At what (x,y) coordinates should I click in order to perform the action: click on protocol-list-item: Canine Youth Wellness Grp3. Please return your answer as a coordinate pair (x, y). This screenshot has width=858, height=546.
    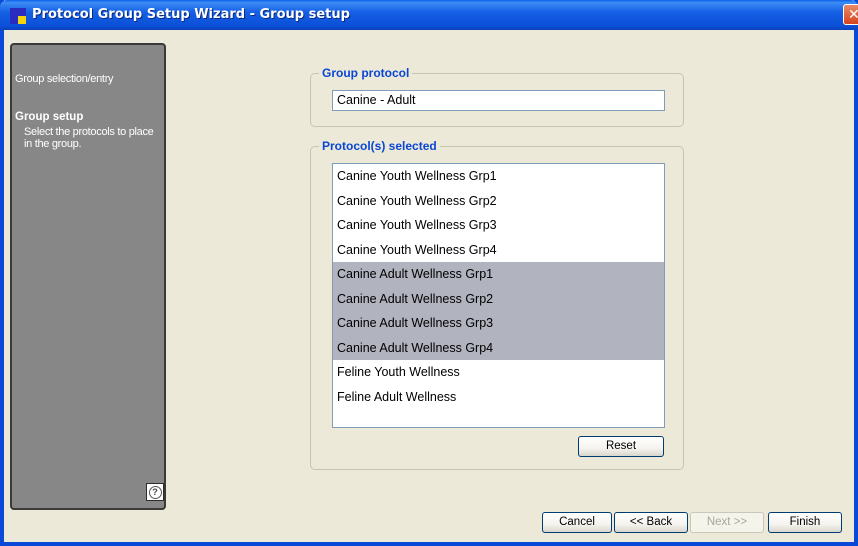
    Looking at the image, I should click on (498, 225).